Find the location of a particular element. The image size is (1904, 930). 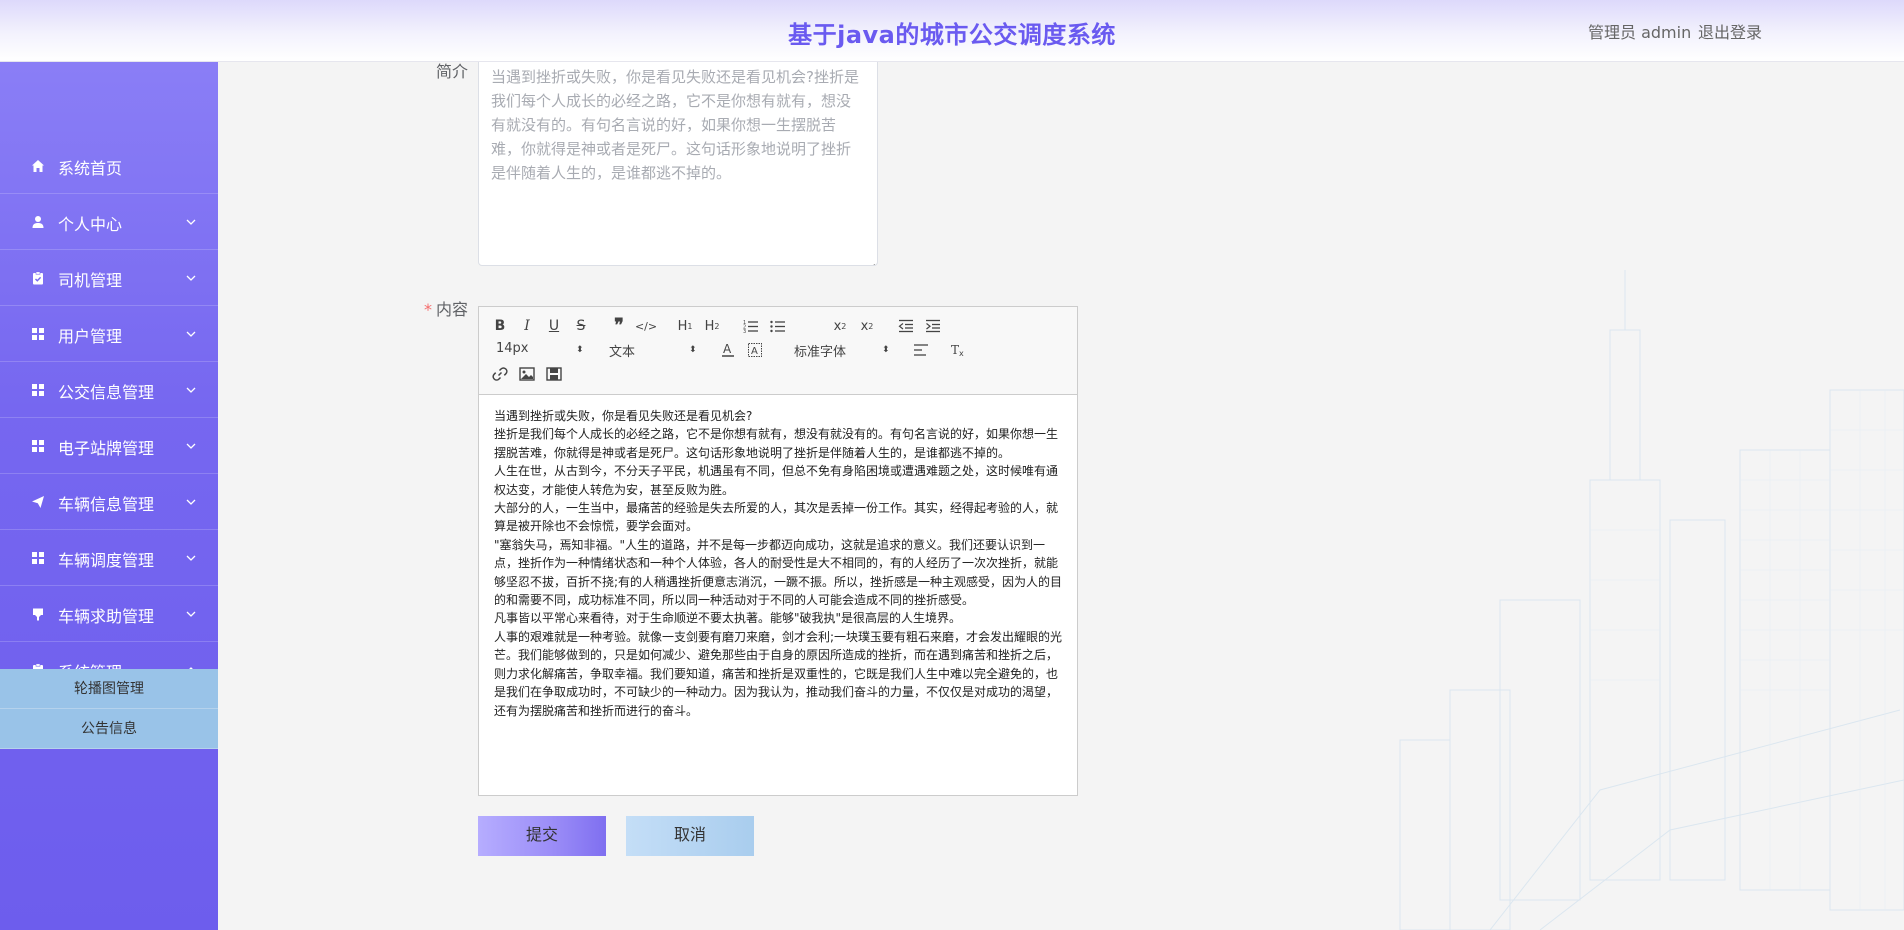

font-family-select: 标准字体 ⬍ is located at coordinates (844, 351).